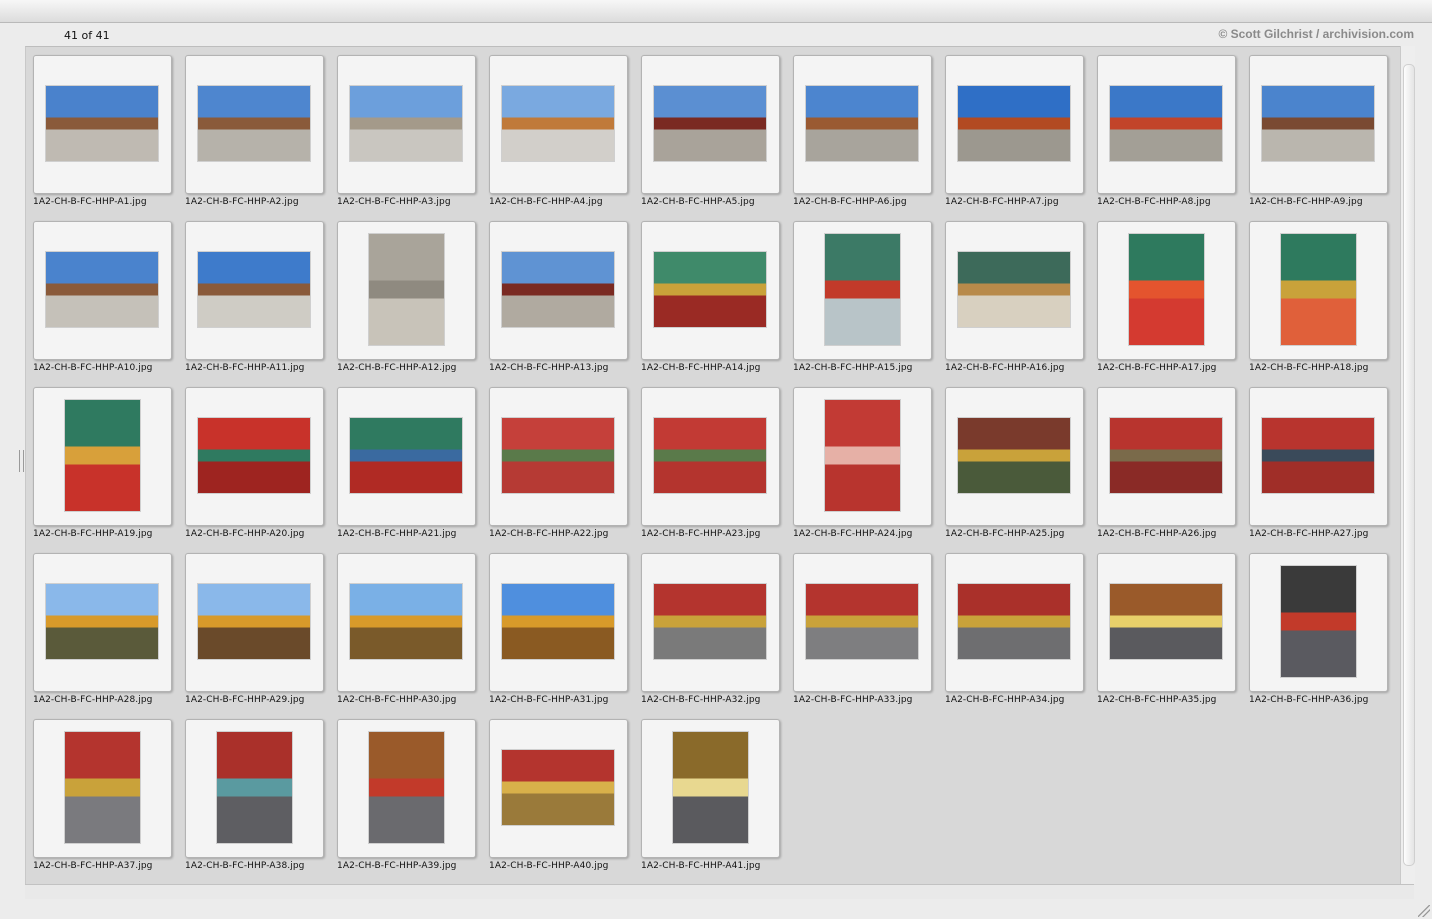 Image resolution: width=1432 pixels, height=919 pixels. What do you see at coordinates (1166, 130) in the screenshot?
I see `thumbnail-item: 1A2-CH-B-FC-HHP-A8.jpg` at bounding box center [1166, 130].